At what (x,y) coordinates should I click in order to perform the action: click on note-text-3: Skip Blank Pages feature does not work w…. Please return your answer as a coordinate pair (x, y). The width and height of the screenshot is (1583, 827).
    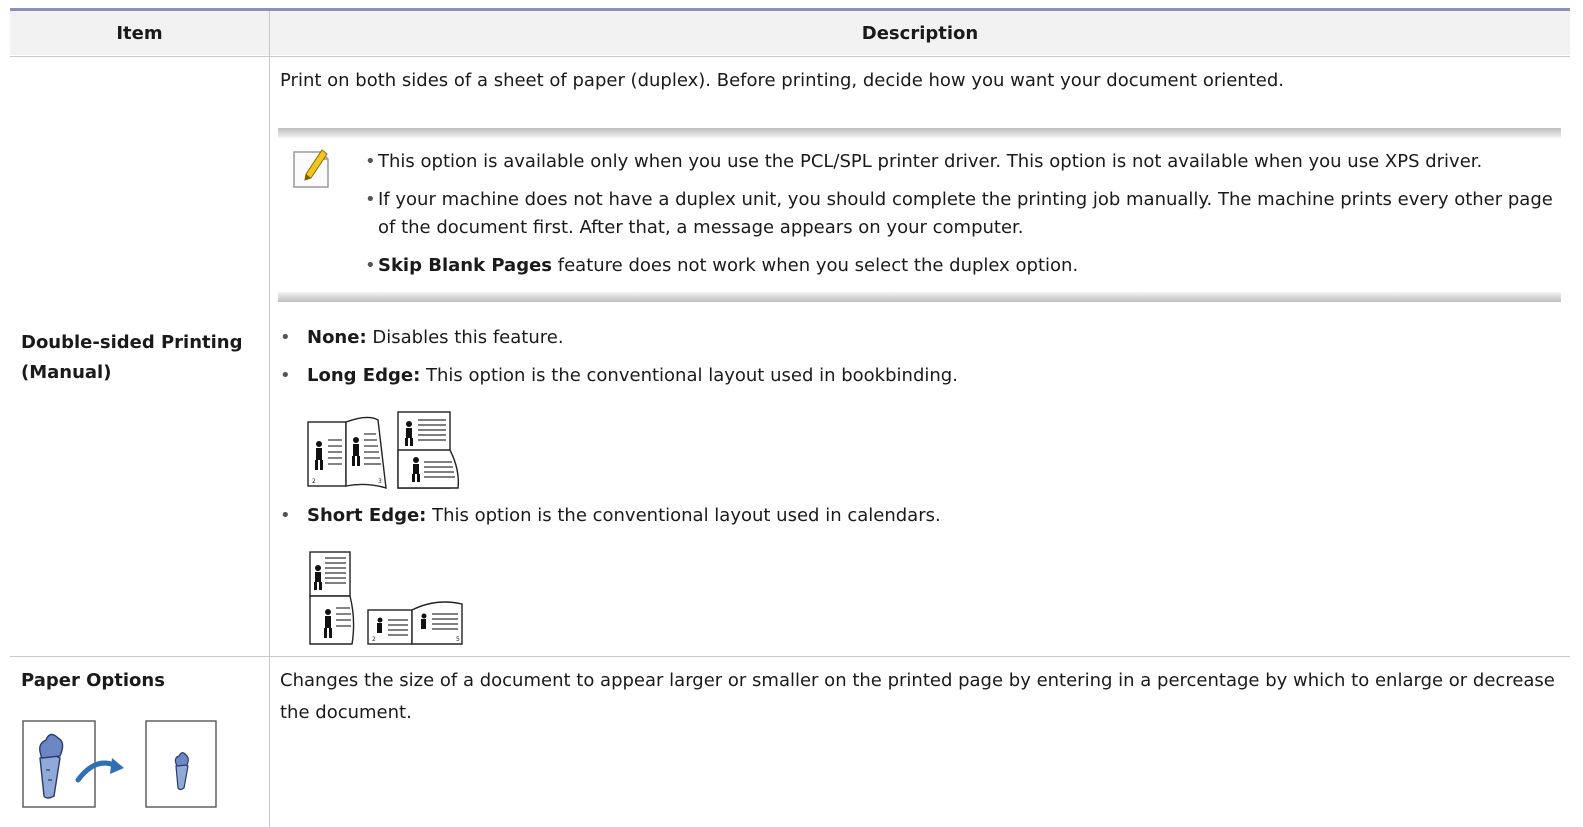
    Looking at the image, I should click on (728, 266).